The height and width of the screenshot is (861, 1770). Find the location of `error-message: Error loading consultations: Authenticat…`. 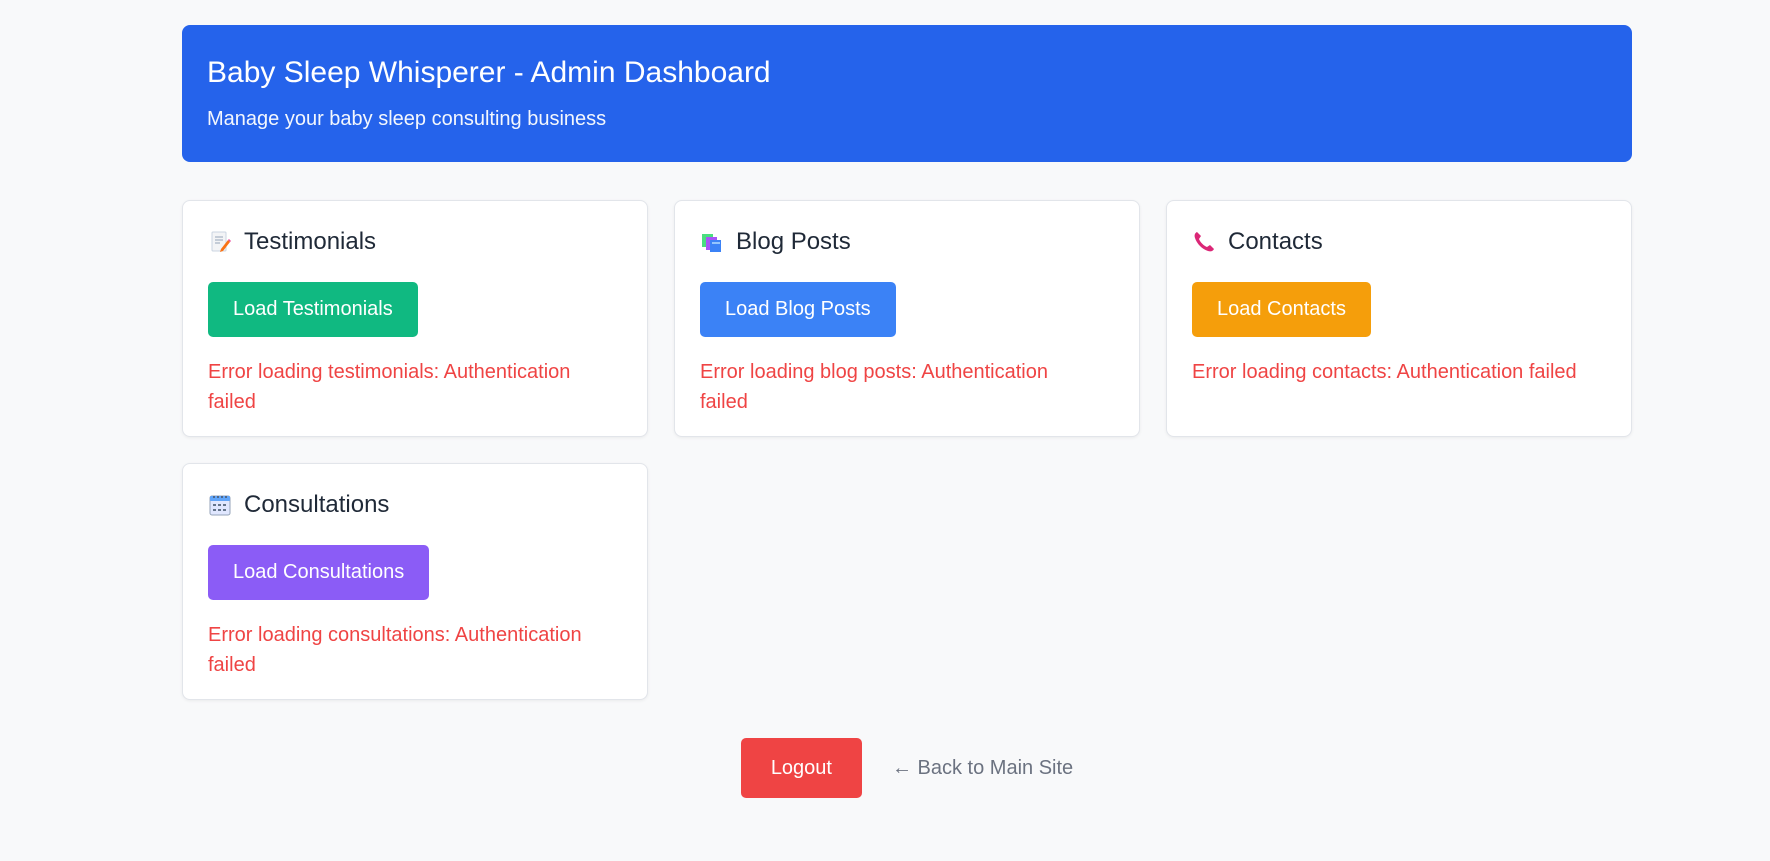

error-message: Error loading consultations: Authenticat… is located at coordinates (395, 650).